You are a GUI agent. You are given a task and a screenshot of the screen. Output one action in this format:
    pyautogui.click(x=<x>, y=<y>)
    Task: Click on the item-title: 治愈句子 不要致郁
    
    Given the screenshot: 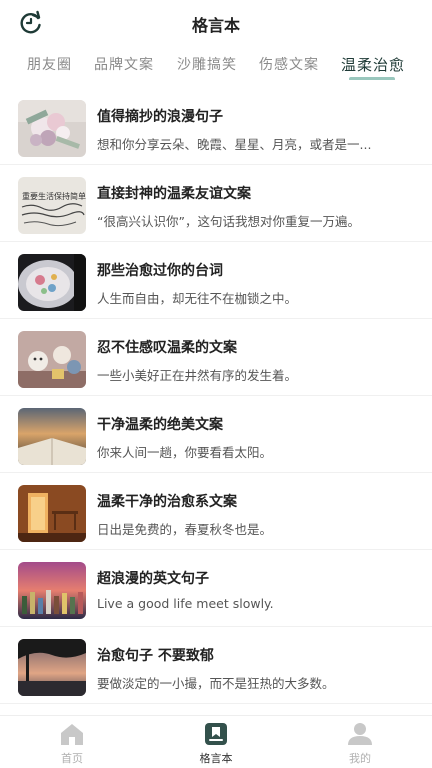 What is the action you would take?
    pyautogui.click(x=155, y=656)
    